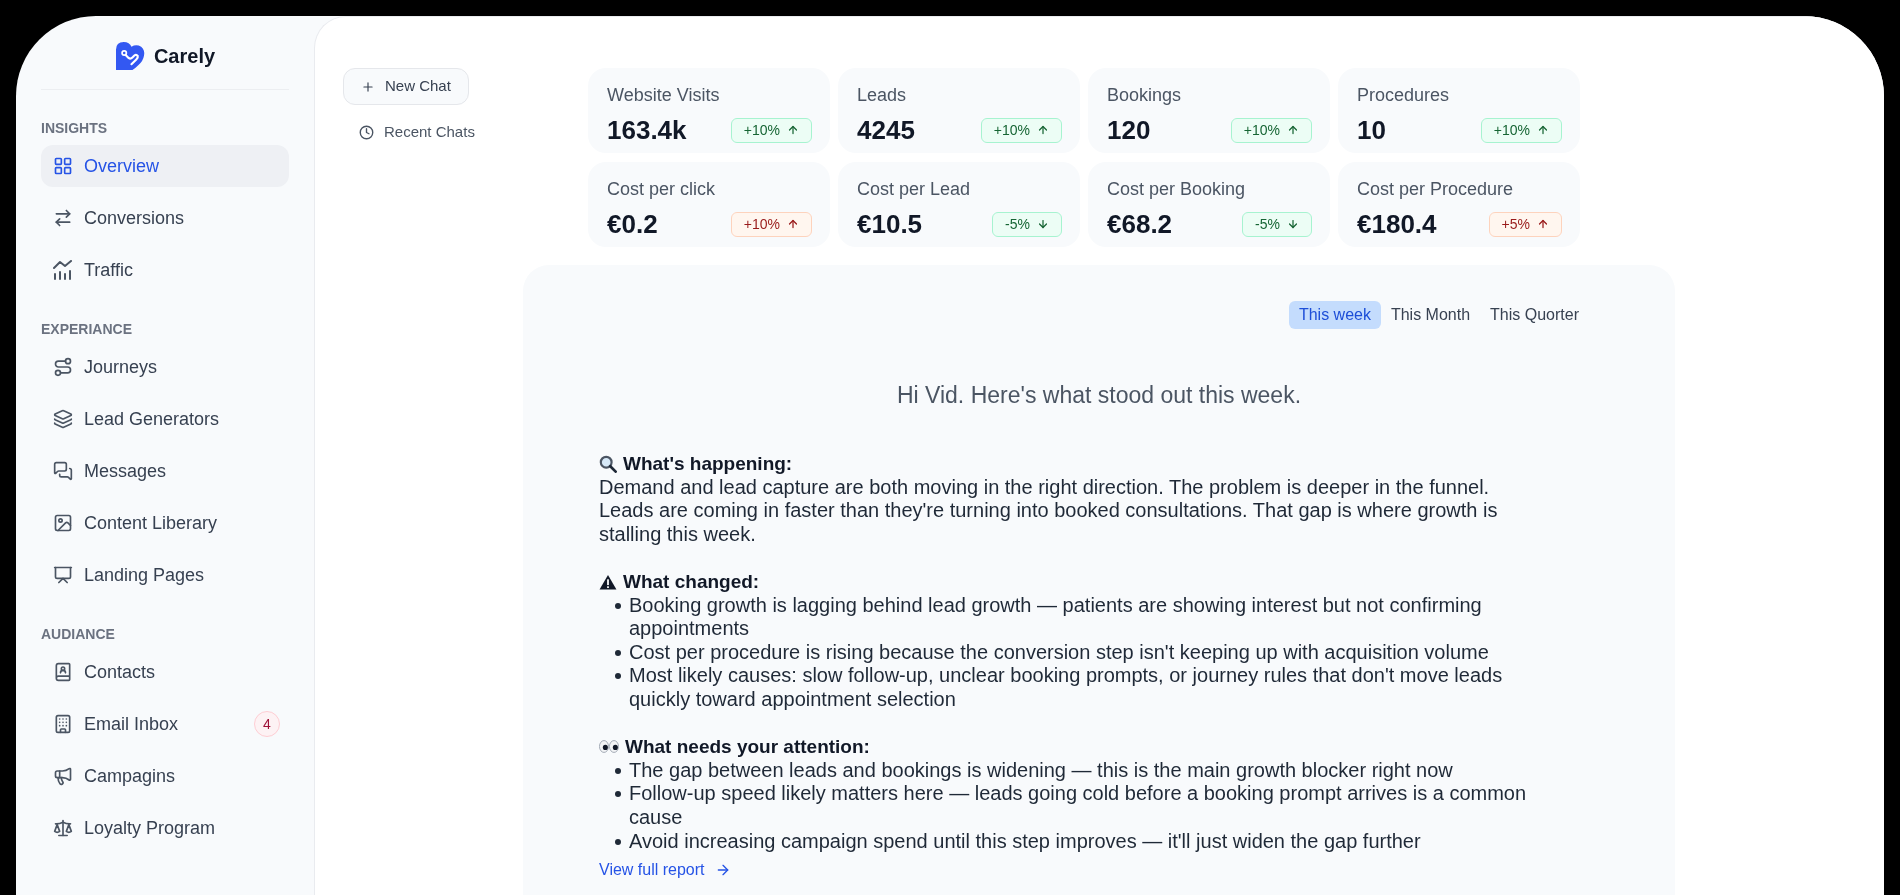 The image size is (1900, 895). I want to click on metric-label: Leads, so click(882, 95).